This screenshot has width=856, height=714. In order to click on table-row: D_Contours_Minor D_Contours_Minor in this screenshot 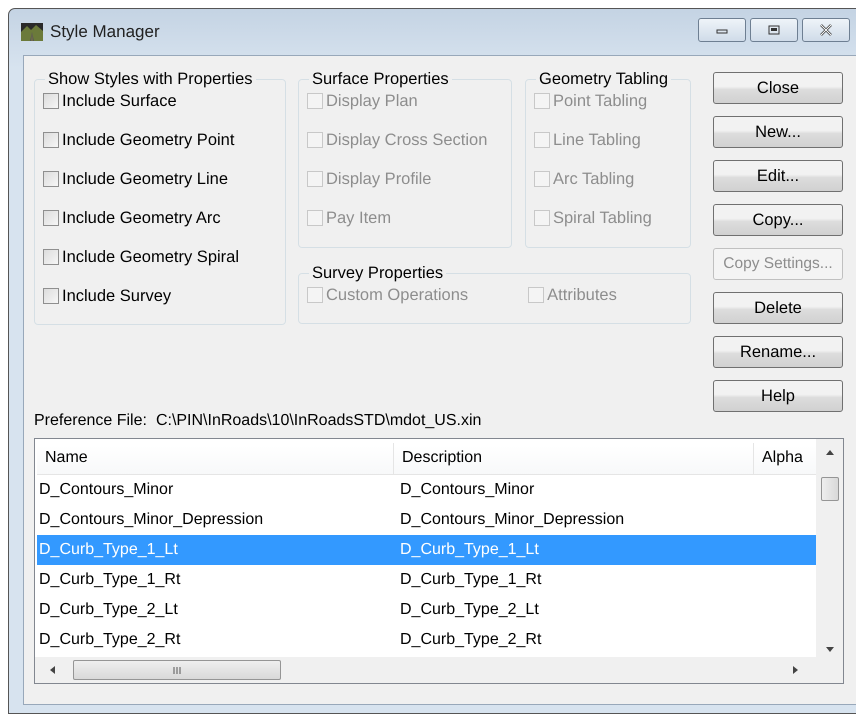, I will do `click(426, 490)`.